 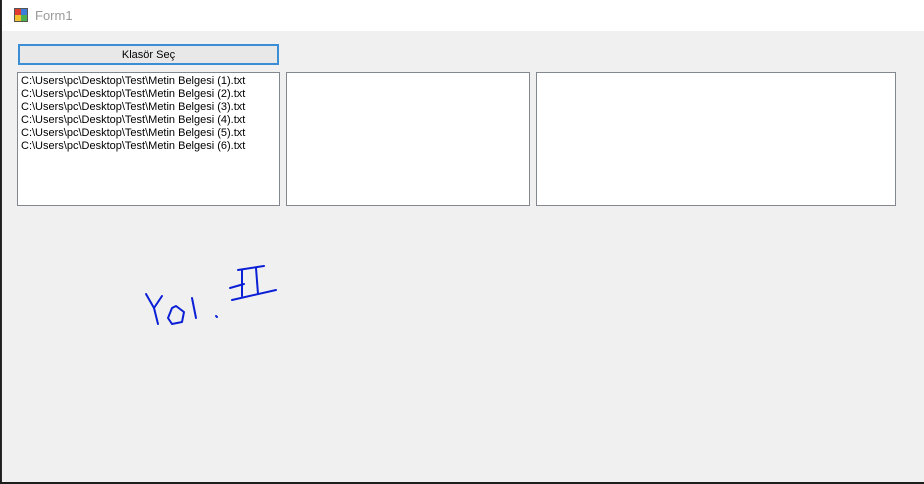 What do you see at coordinates (54, 15) in the screenshot?
I see `window-title: Form1` at bounding box center [54, 15].